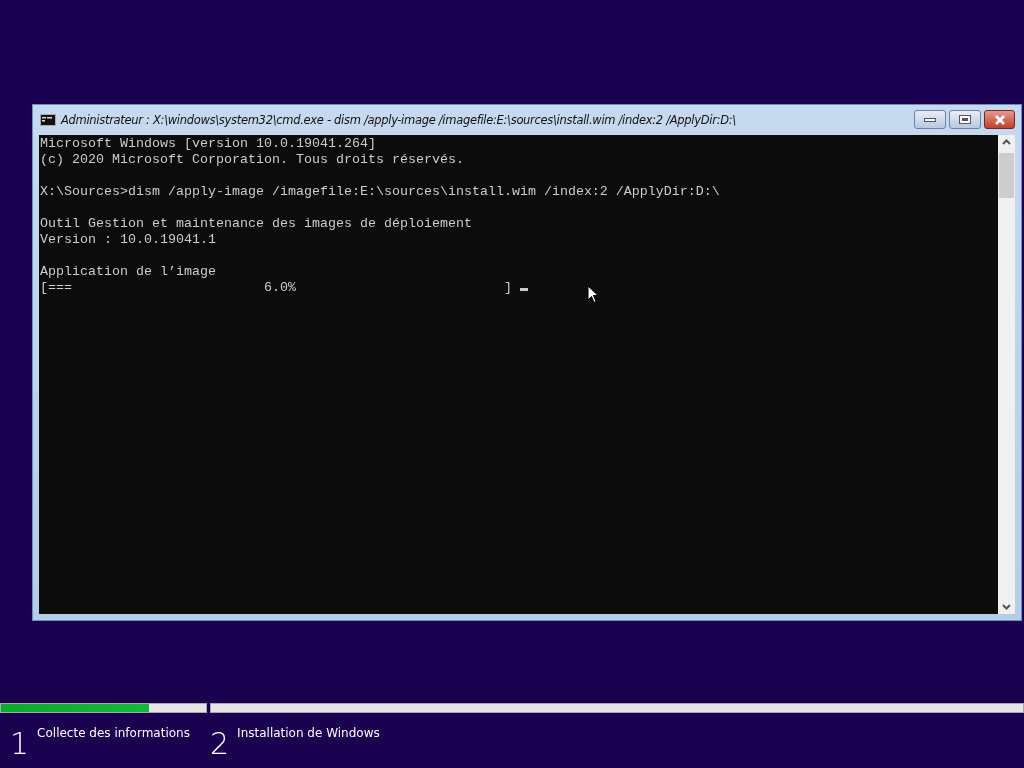 The width and height of the screenshot is (1024, 768). I want to click on step-label: Collecte des informations, so click(113, 734).